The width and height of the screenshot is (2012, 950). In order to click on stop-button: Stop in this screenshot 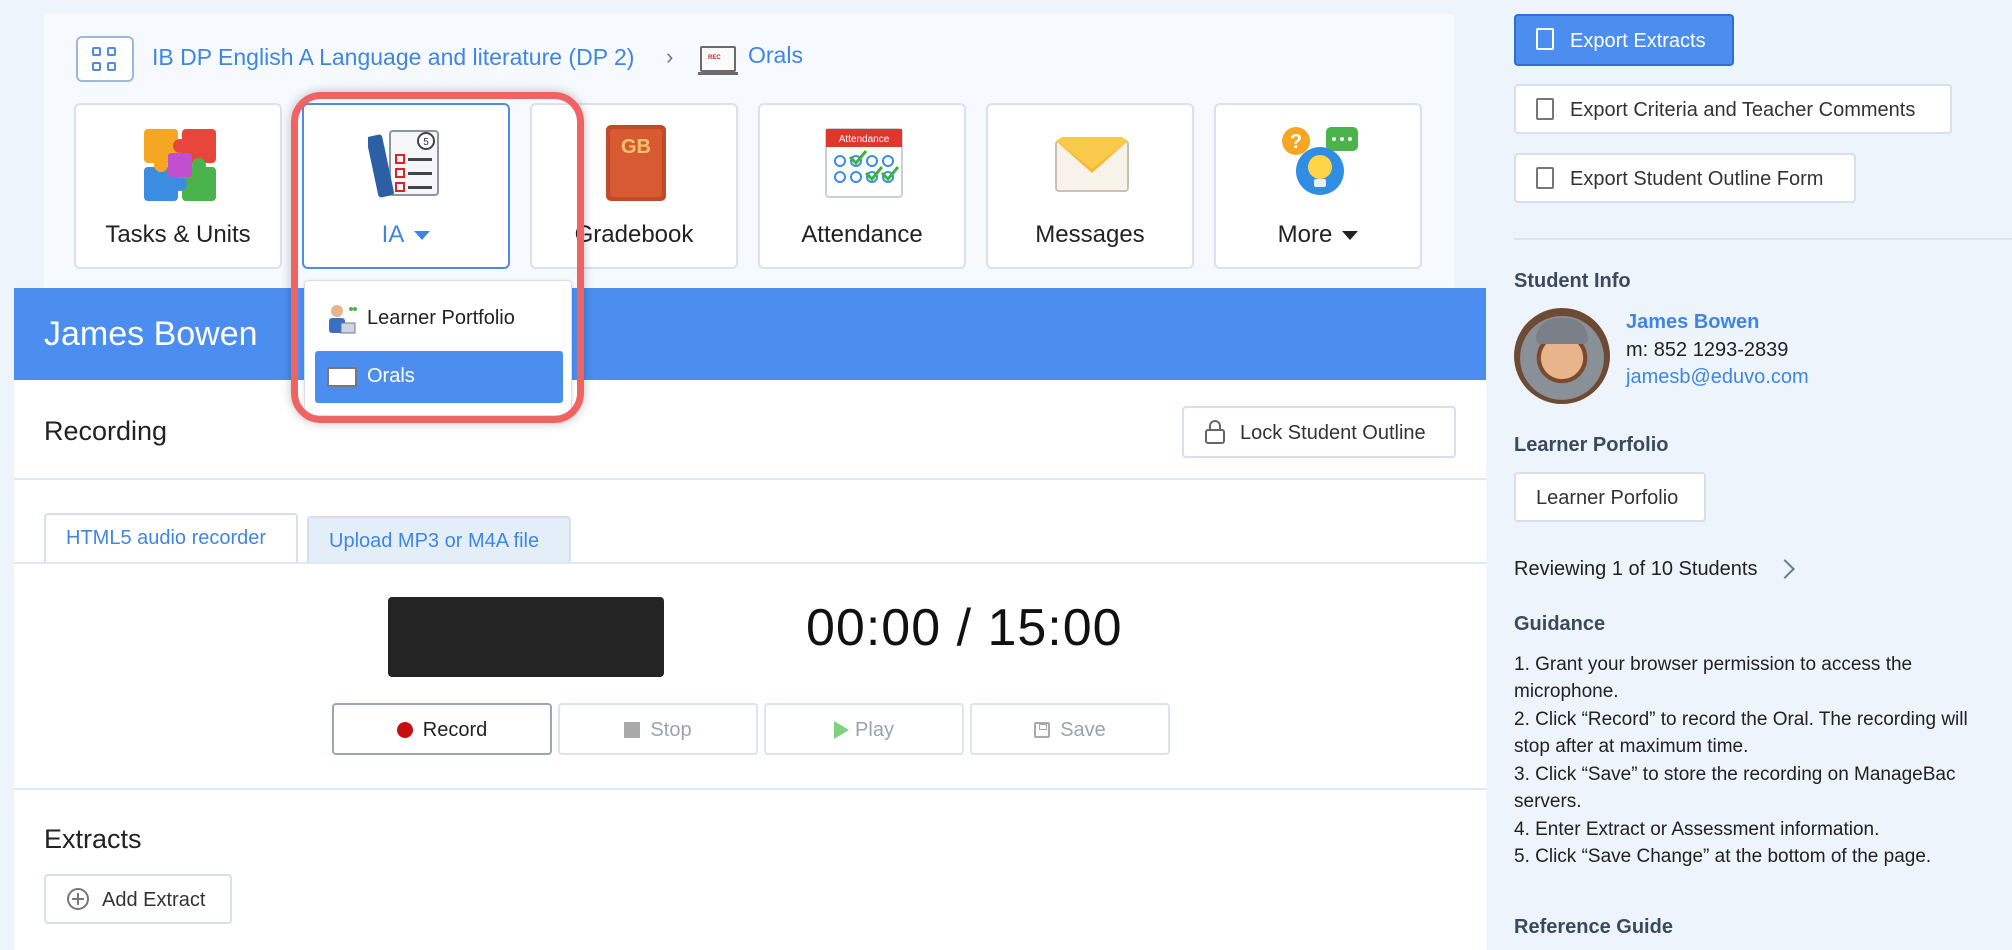, I will do `click(658, 729)`.